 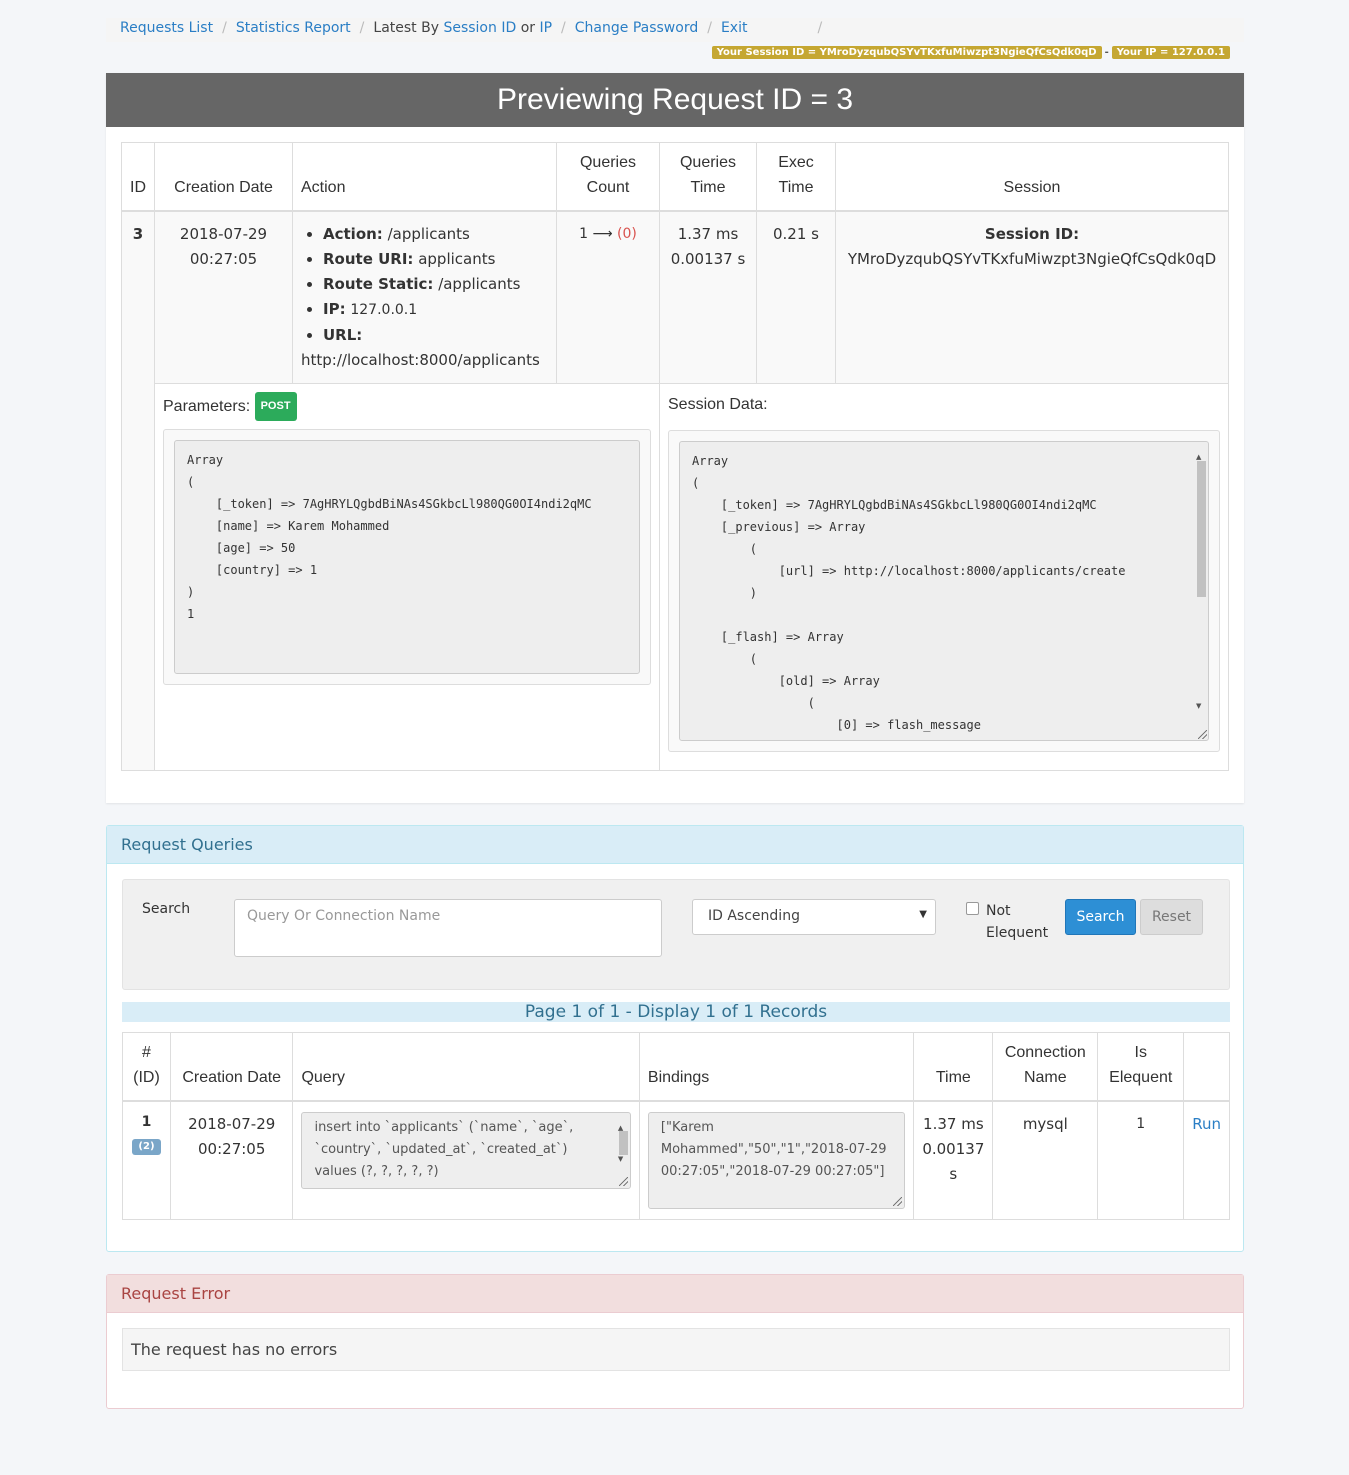 What do you see at coordinates (627, 233) in the screenshot?
I see `queries-error-count: (0)` at bounding box center [627, 233].